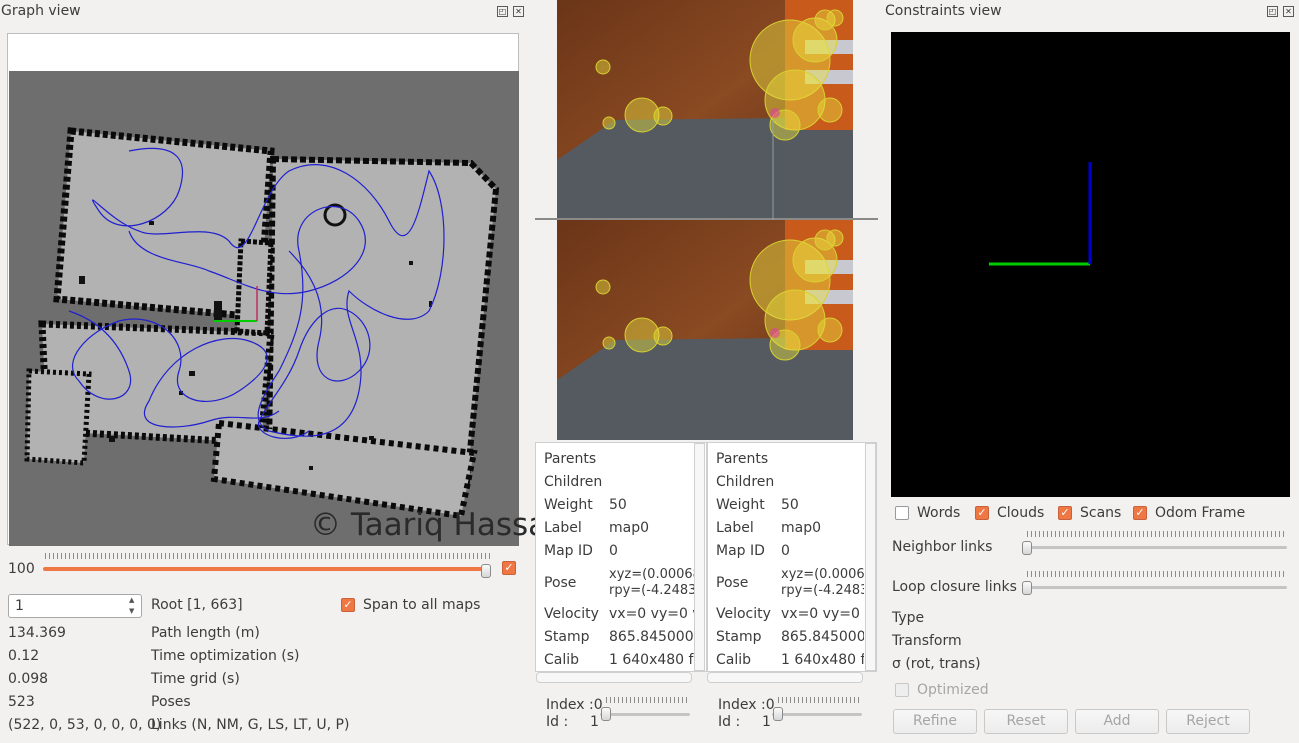 The width and height of the screenshot is (1299, 743). Describe the element at coordinates (131, 611) in the screenshot. I see `spin-down-icon: ▼` at that location.